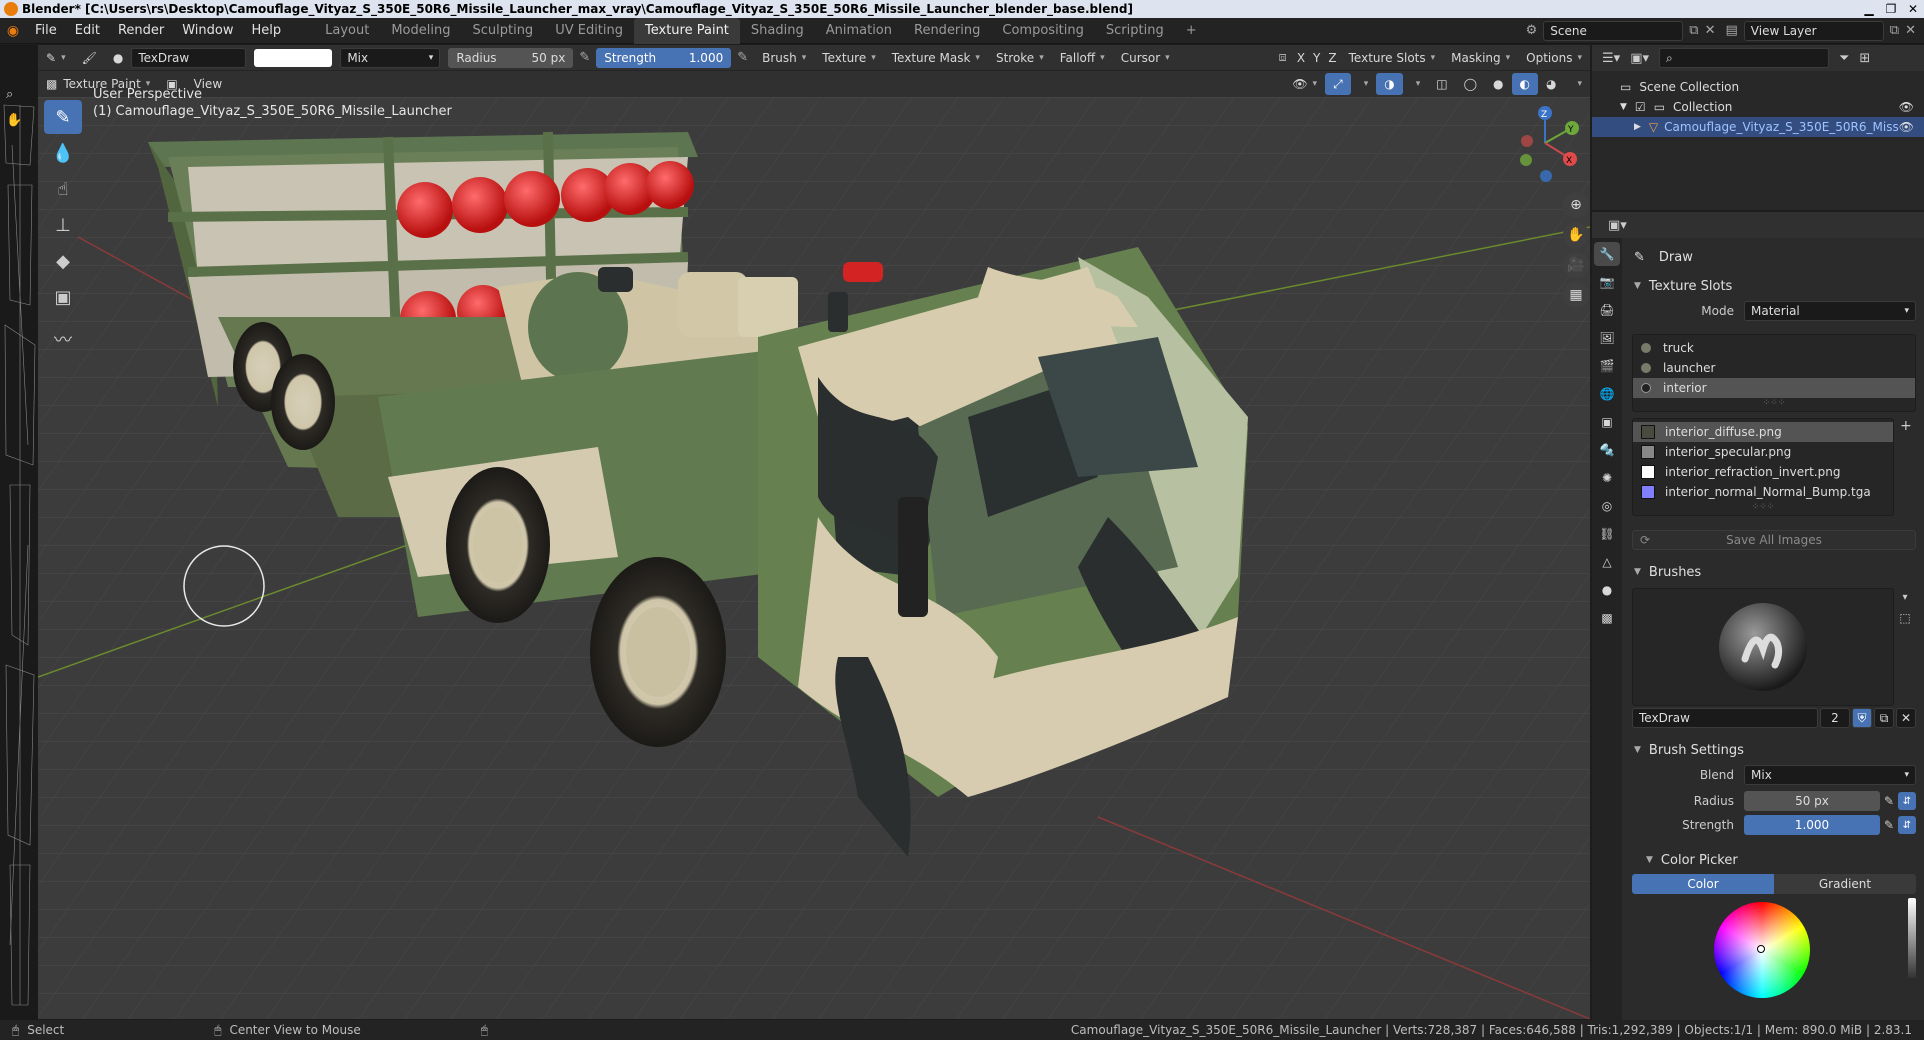  What do you see at coordinates (87, 31) in the screenshot?
I see `menu-edit: Edit` at bounding box center [87, 31].